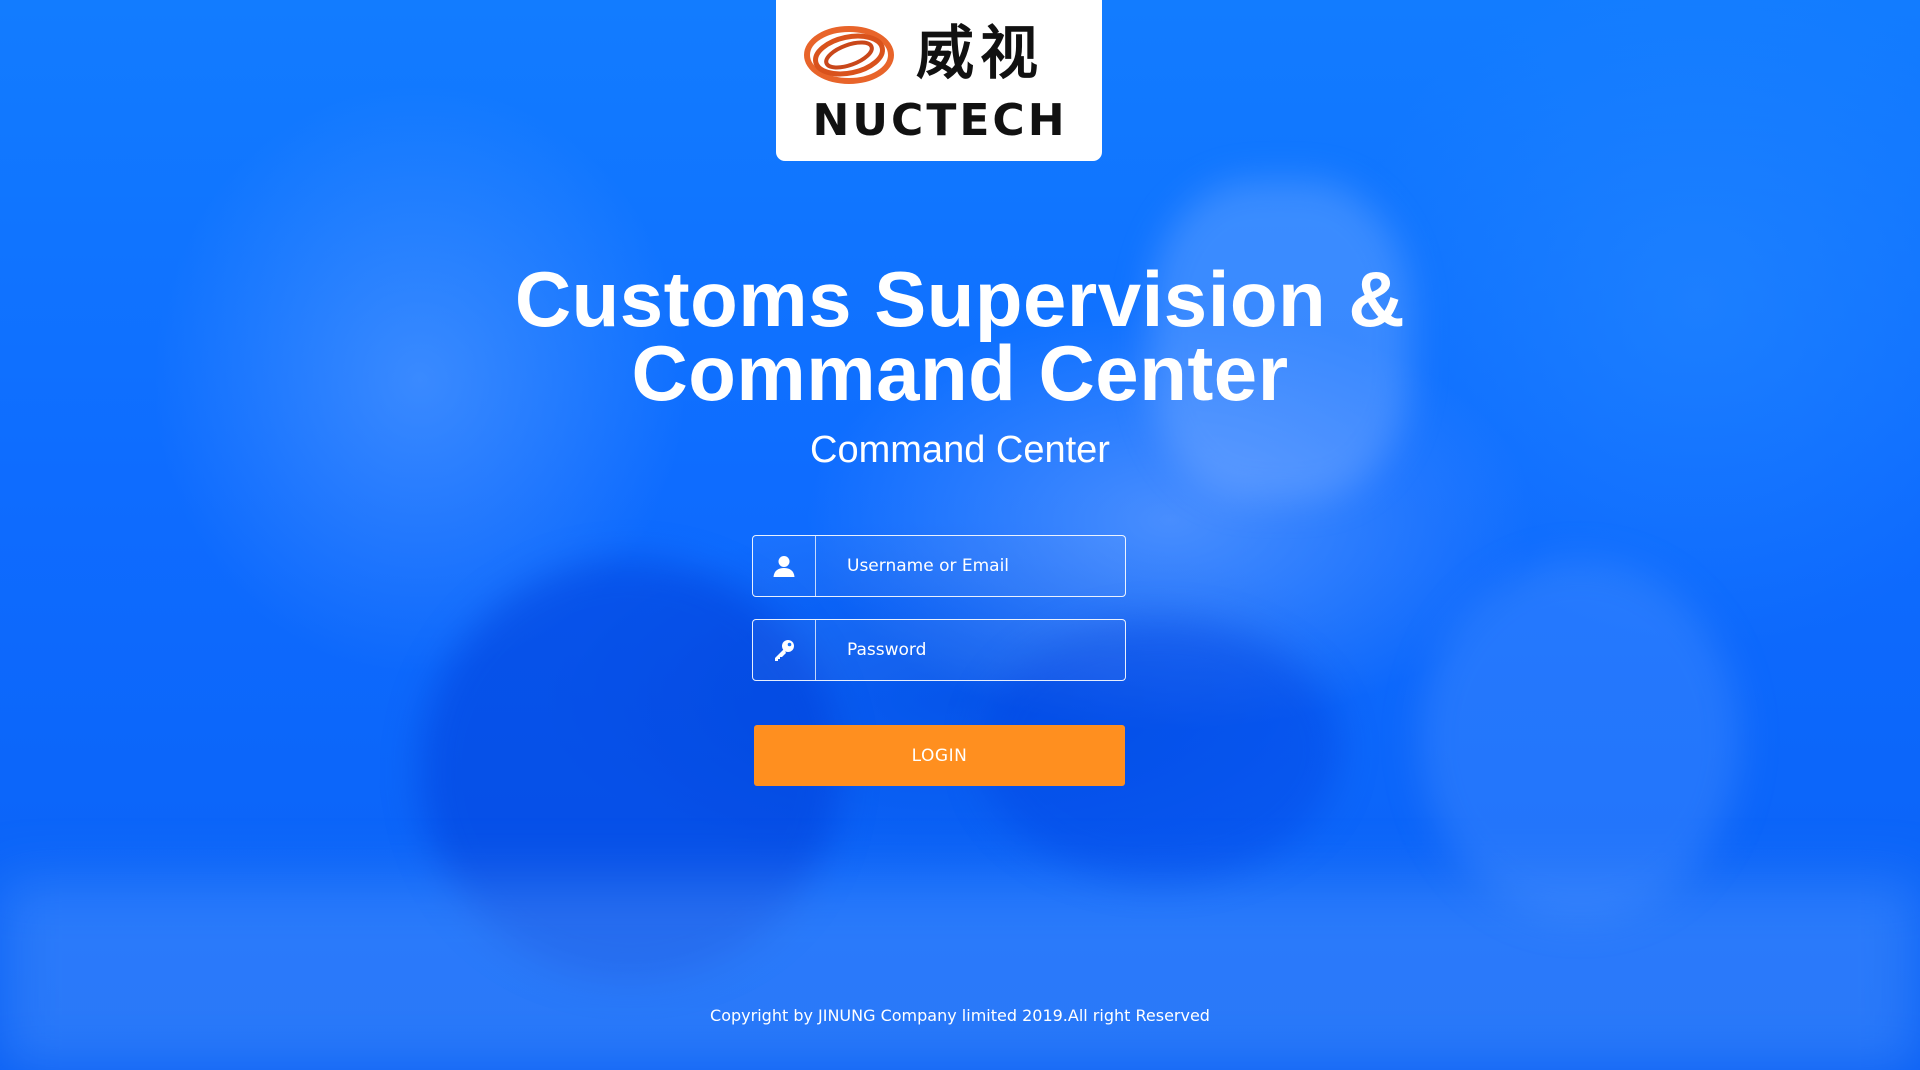 This screenshot has width=1920, height=1070. Describe the element at coordinates (849, 55) in the screenshot. I see `orbit-logo-icon` at that location.